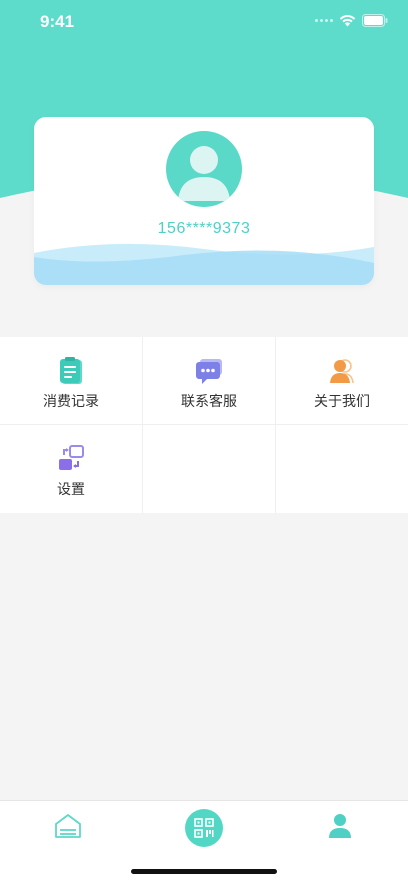  What do you see at coordinates (204, 871) in the screenshot?
I see `home-indicator` at bounding box center [204, 871].